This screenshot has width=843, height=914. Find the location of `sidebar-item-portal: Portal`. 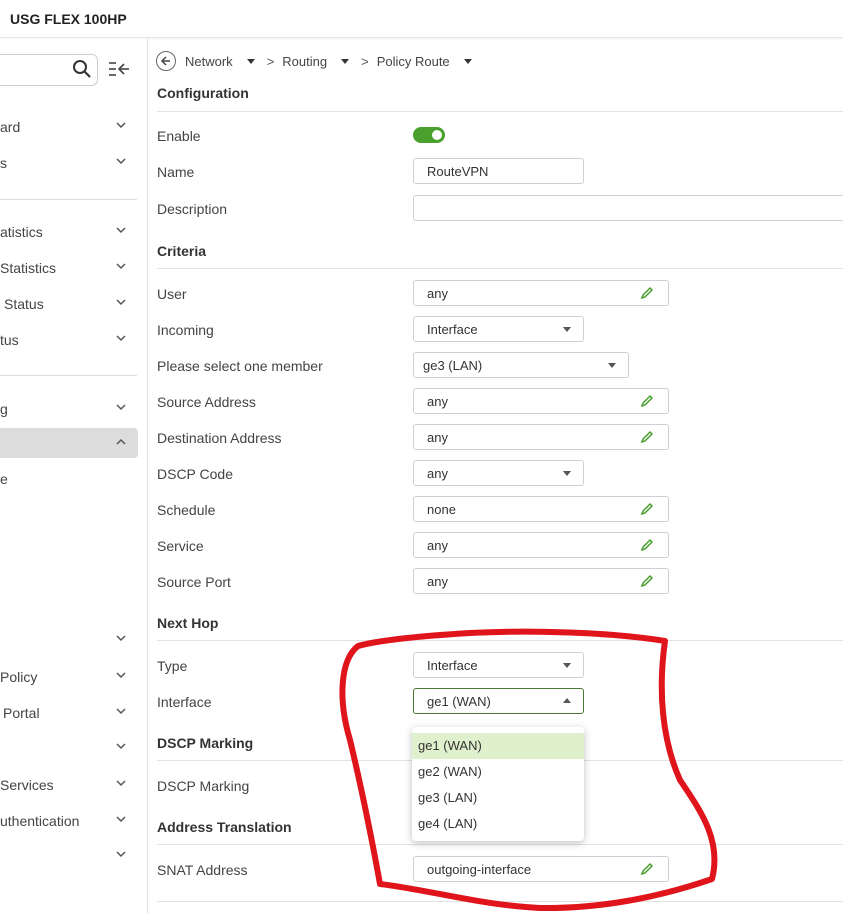

sidebar-item-portal: Portal is located at coordinates (69, 713).